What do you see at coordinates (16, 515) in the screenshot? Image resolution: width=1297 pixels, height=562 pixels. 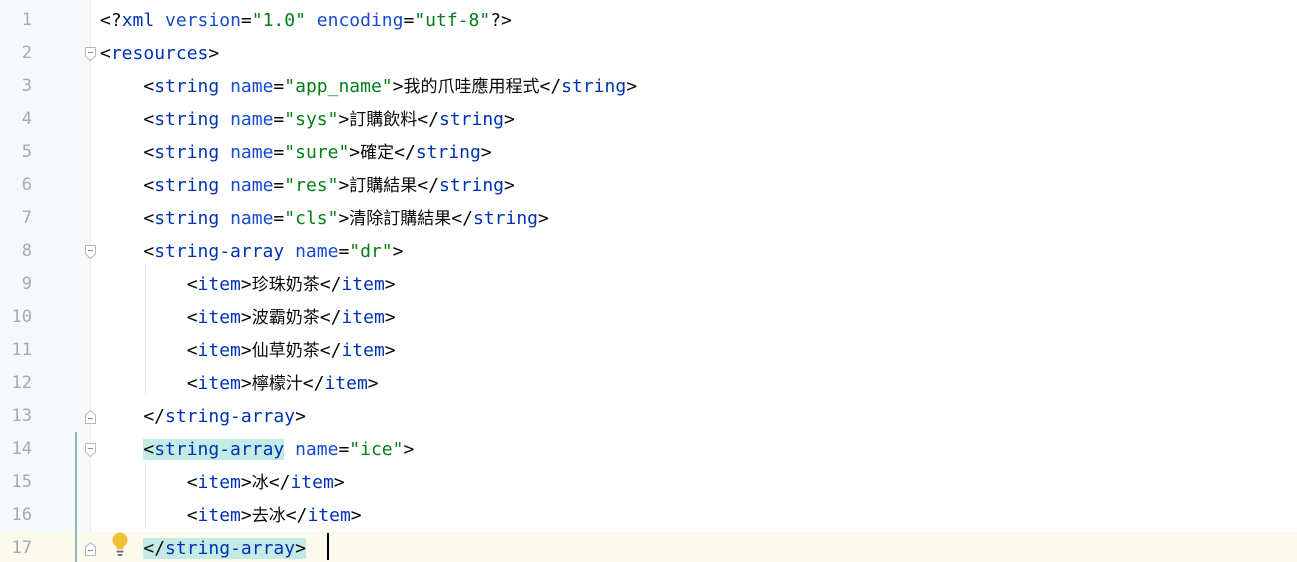 I see `line-number: 16` at bounding box center [16, 515].